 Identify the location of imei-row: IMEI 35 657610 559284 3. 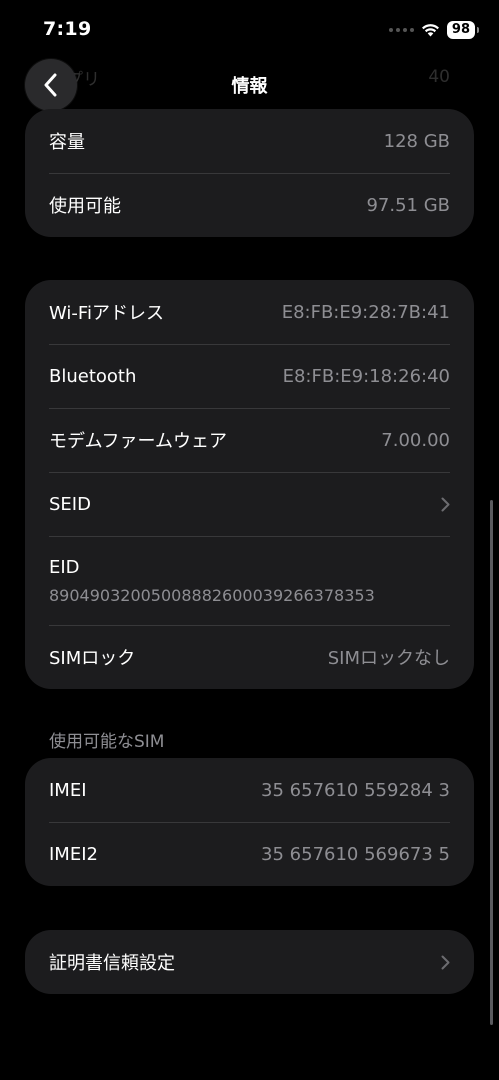
(249, 790).